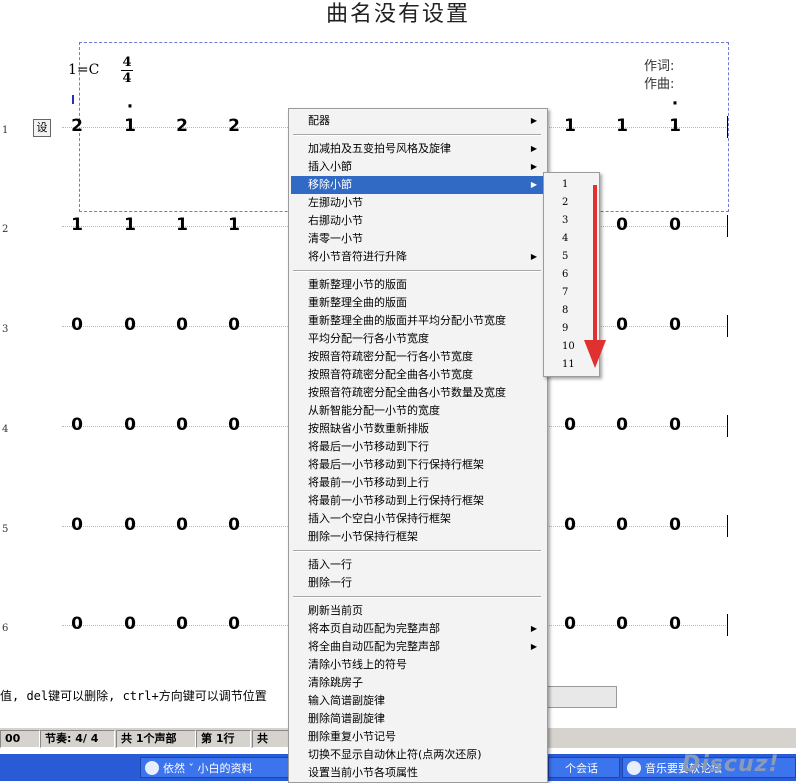  I want to click on menu-item: 重新整理小节的版面, so click(418, 285).